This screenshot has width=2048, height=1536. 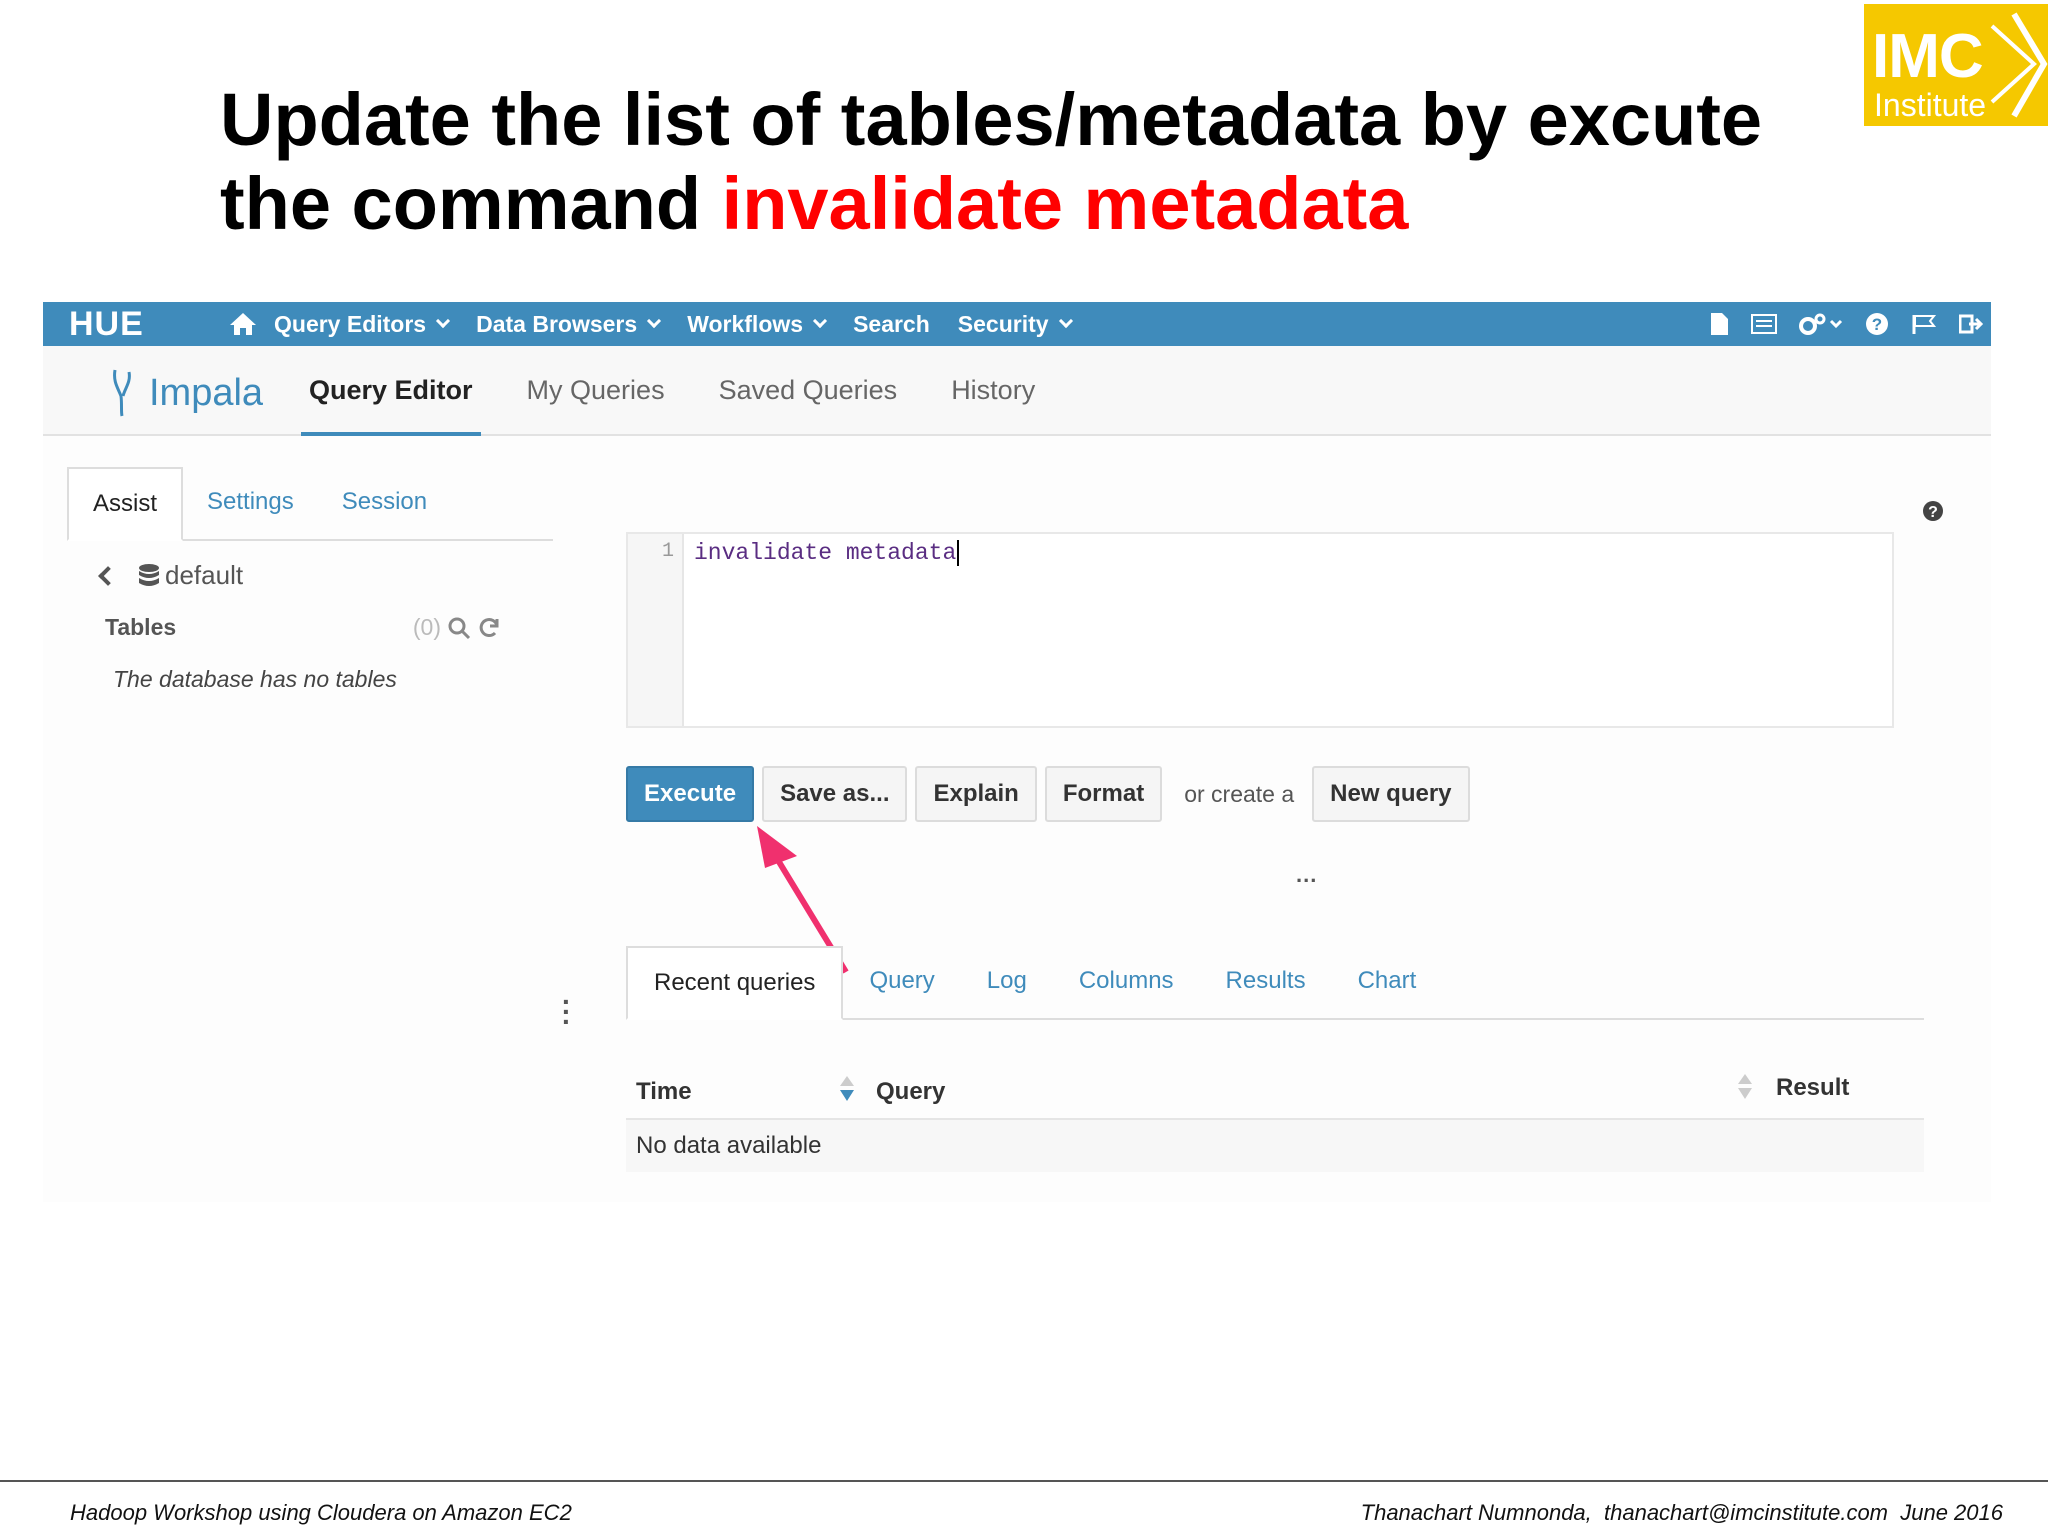 I want to click on execute-button: Execute, so click(x=690, y=794).